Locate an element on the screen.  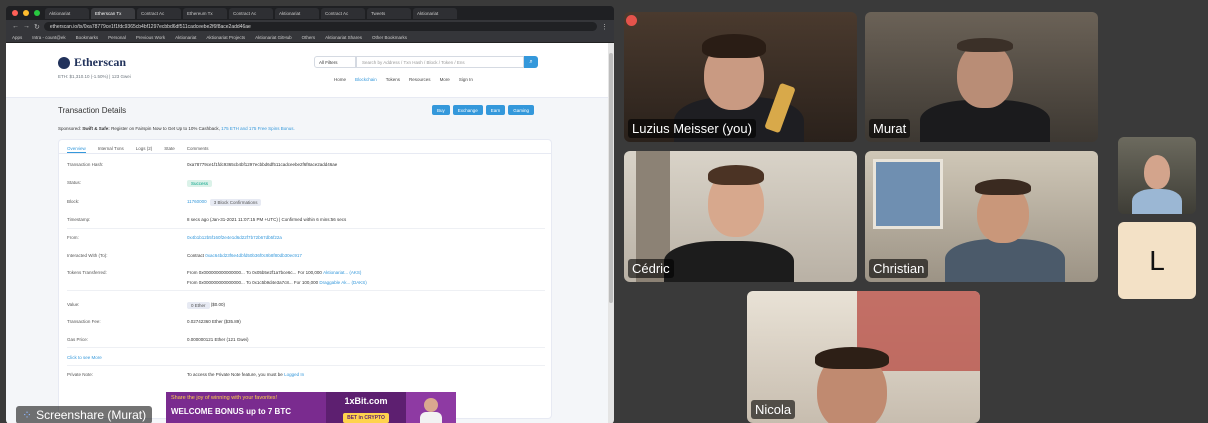
tab-logs: Logs (2) is located at coordinates (144, 149).